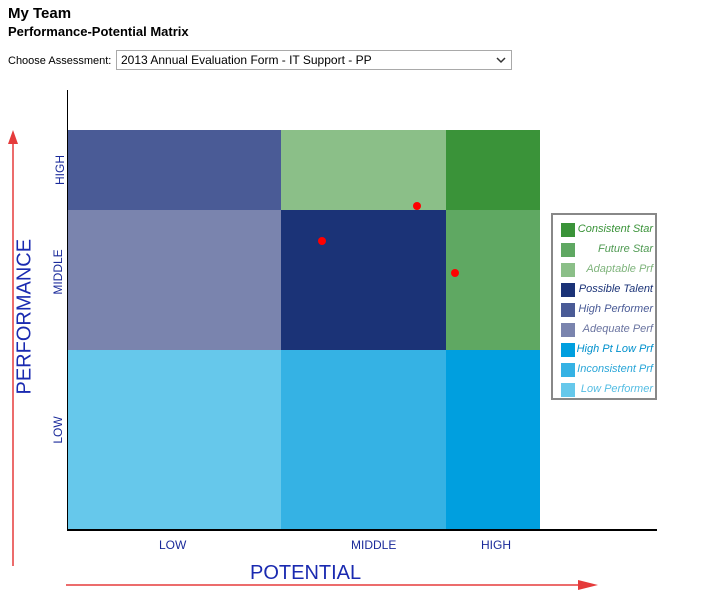 The image size is (710, 602). I want to click on legend-item: Adequate Perf, so click(608, 330).